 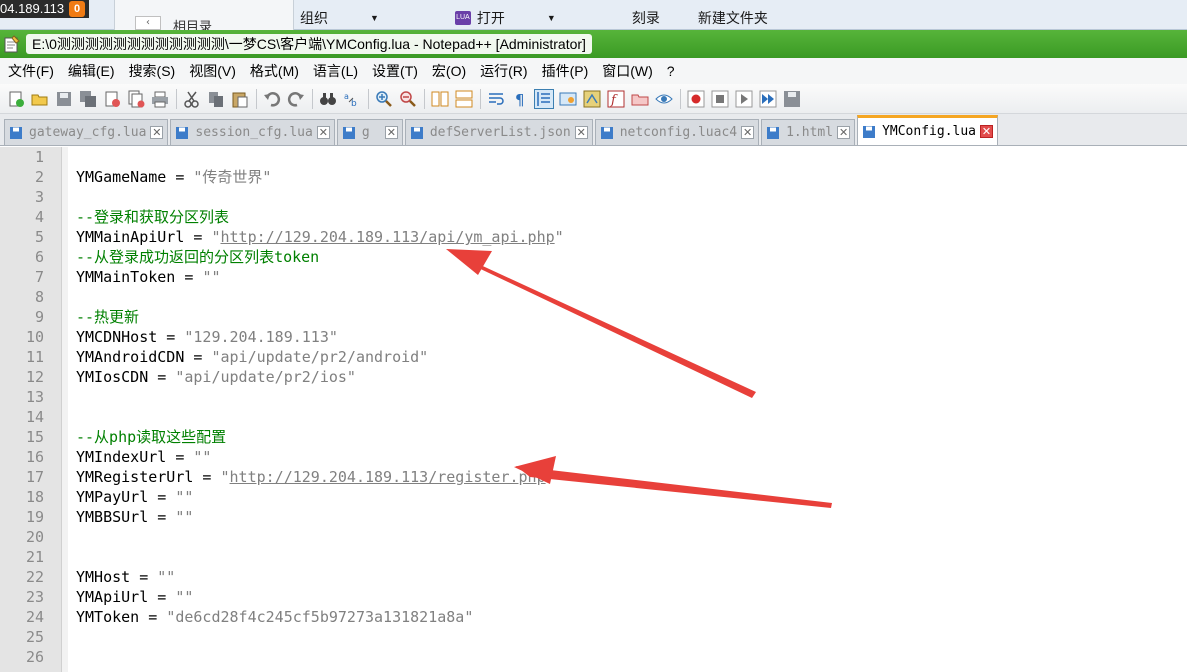 What do you see at coordinates (352, 99) in the screenshot?
I see `replace-button: ab` at bounding box center [352, 99].